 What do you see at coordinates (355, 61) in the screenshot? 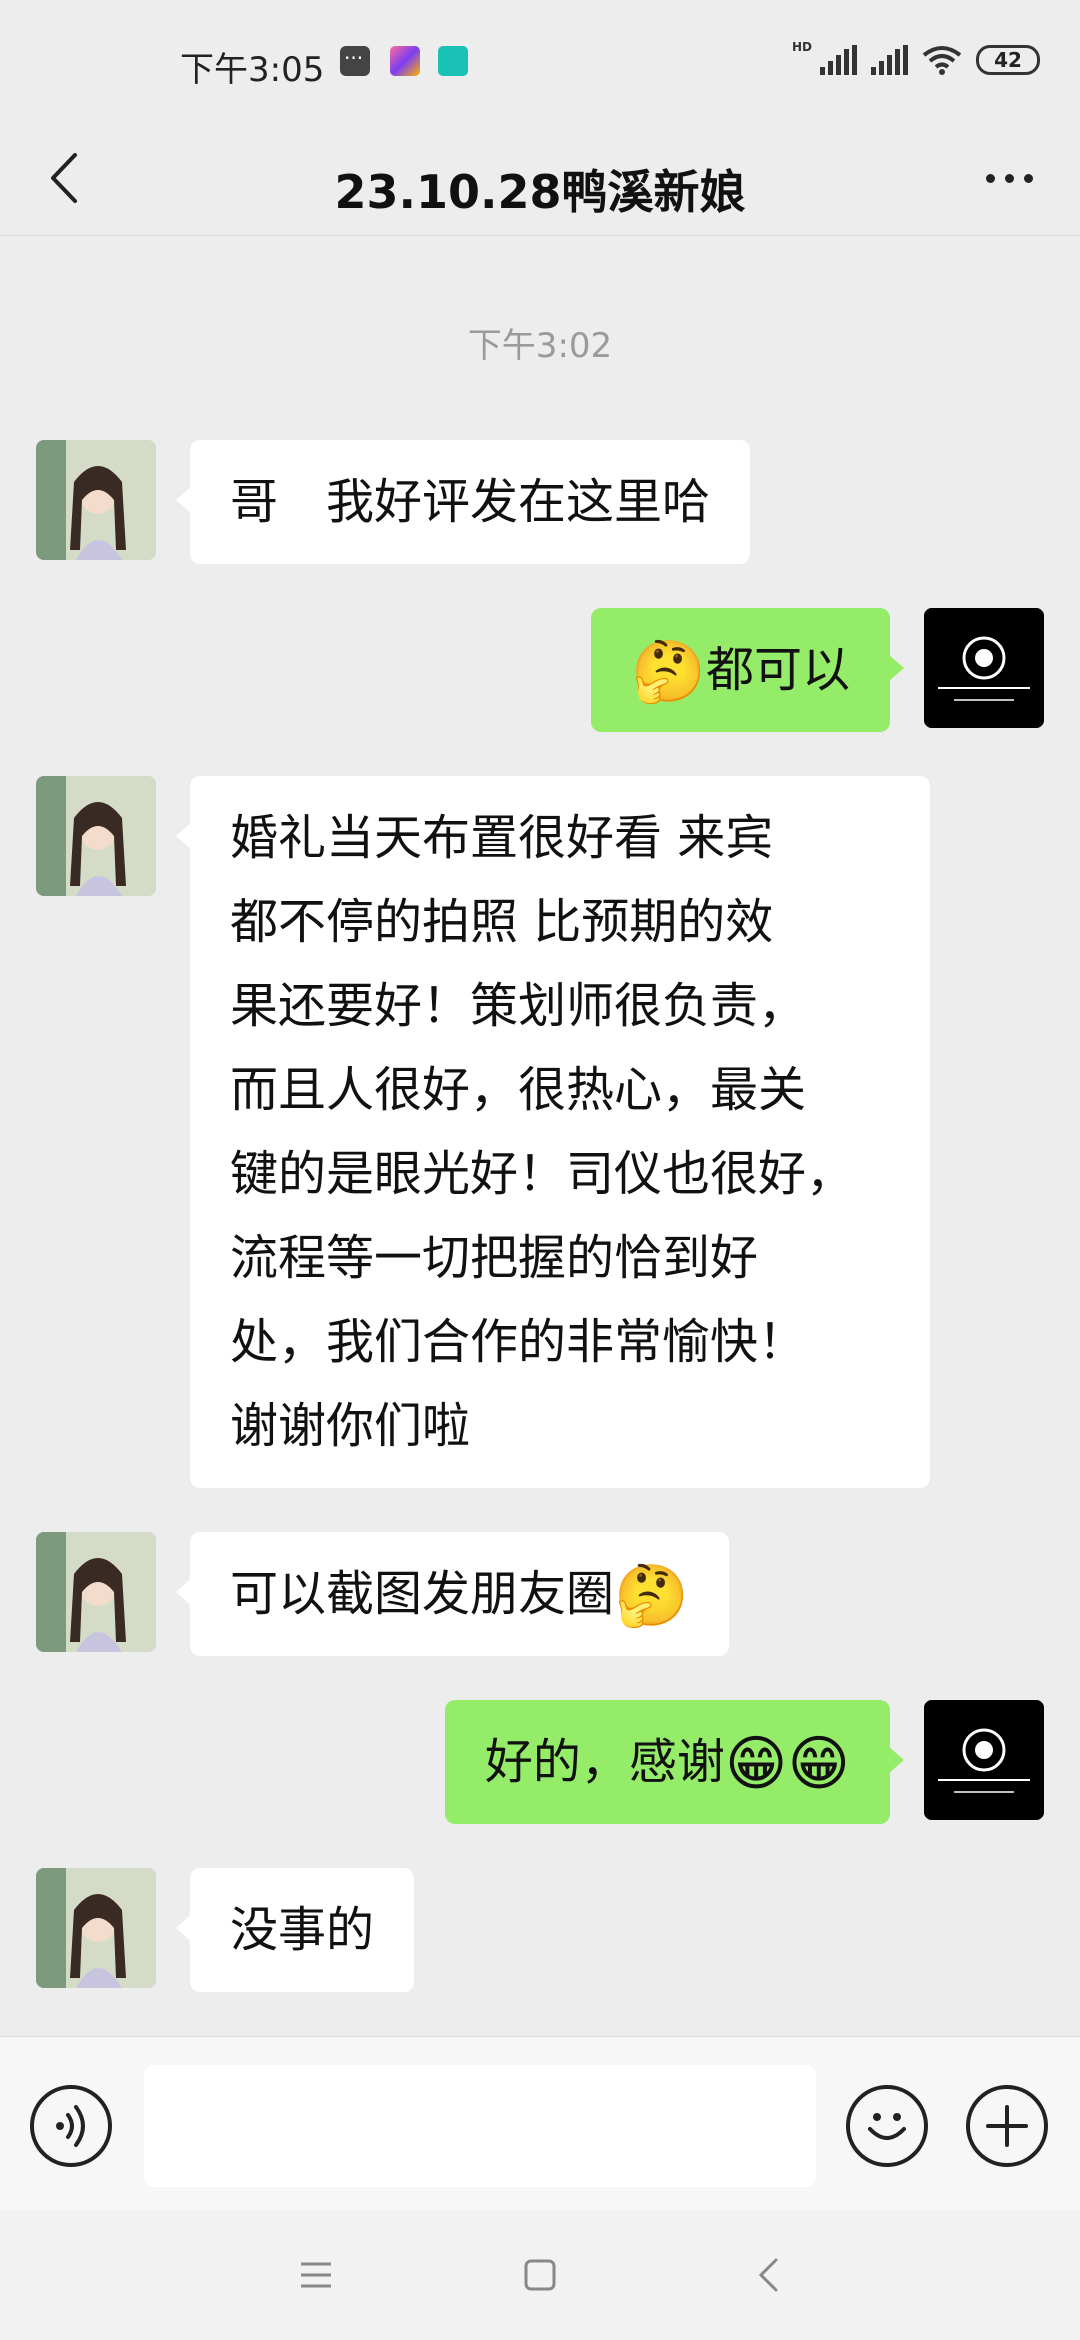
I see `message-notification-icon` at bounding box center [355, 61].